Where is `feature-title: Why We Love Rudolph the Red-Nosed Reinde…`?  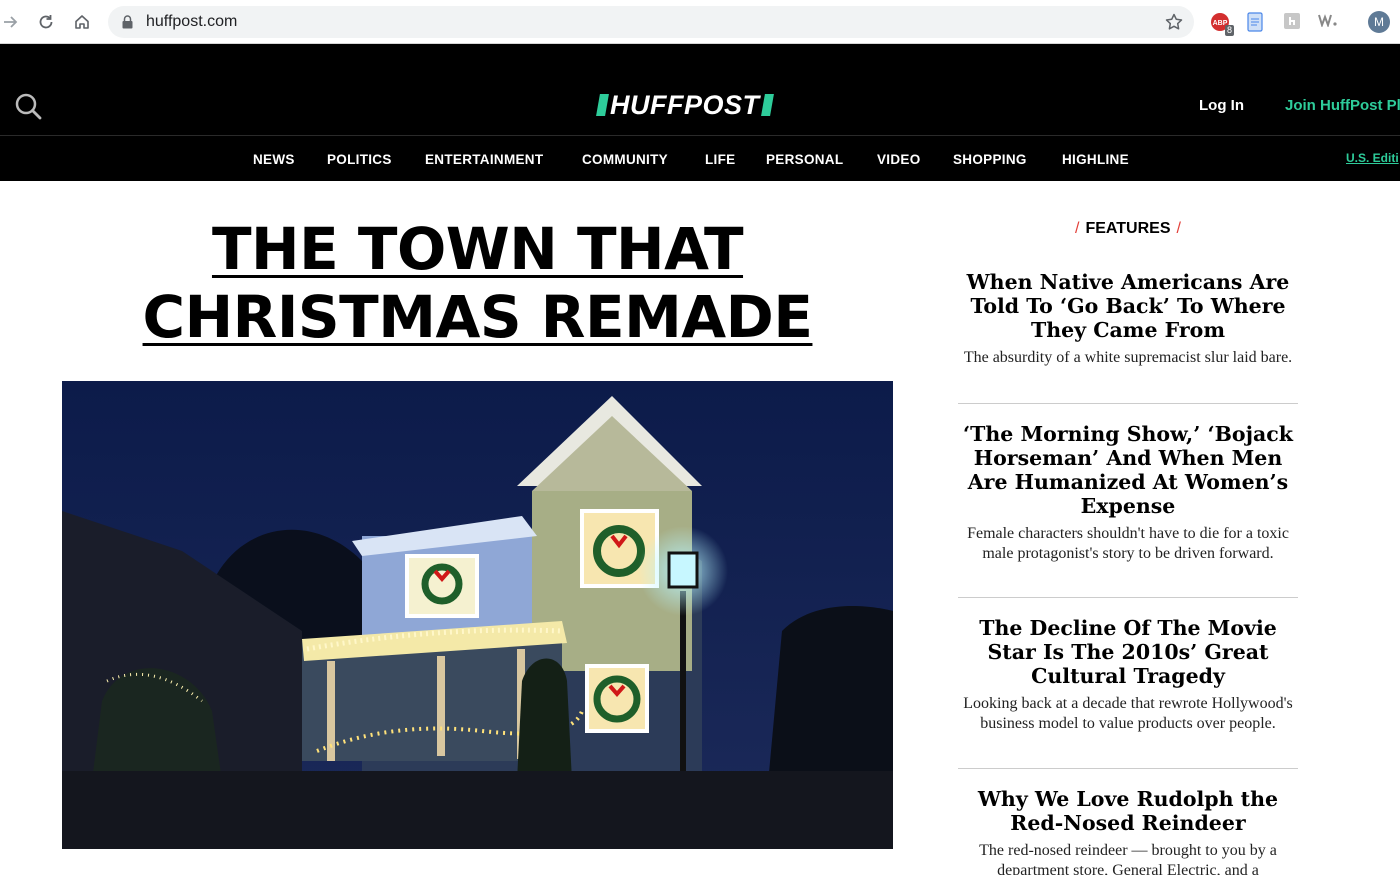 feature-title: Why We Love Rudolph the Red-Nosed Reinde… is located at coordinates (1128, 811).